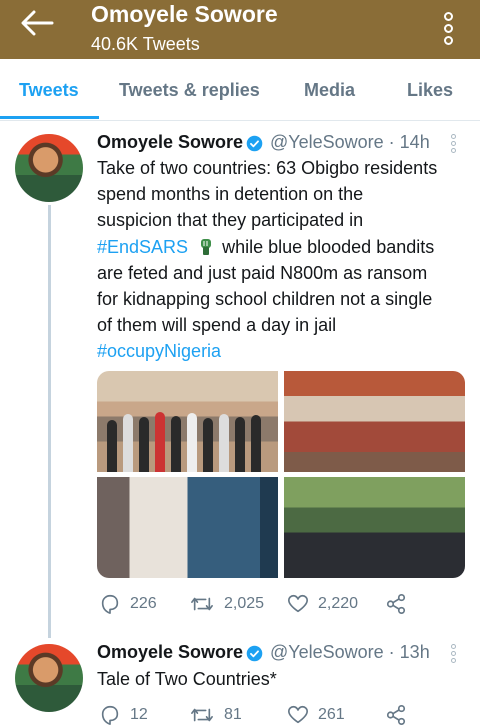  What do you see at coordinates (49, 90) in the screenshot?
I see `tab-tweets: Tweets` at bounding box center [49, 90].